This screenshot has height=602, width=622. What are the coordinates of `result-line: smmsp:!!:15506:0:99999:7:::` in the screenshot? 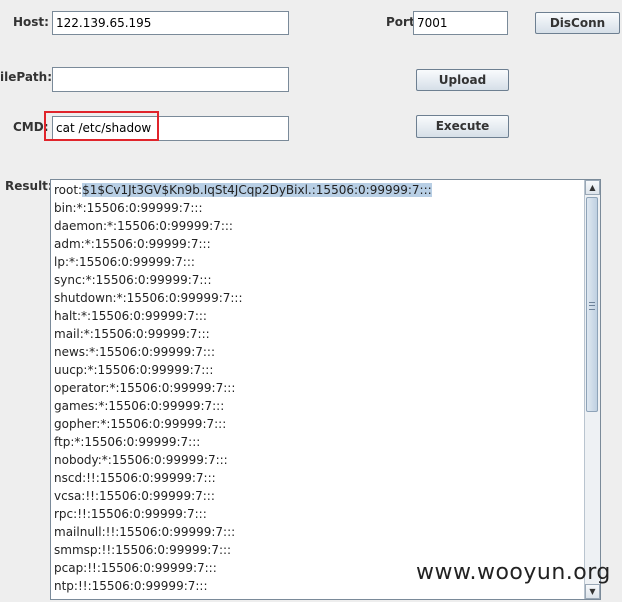 It's located at (143, 550).